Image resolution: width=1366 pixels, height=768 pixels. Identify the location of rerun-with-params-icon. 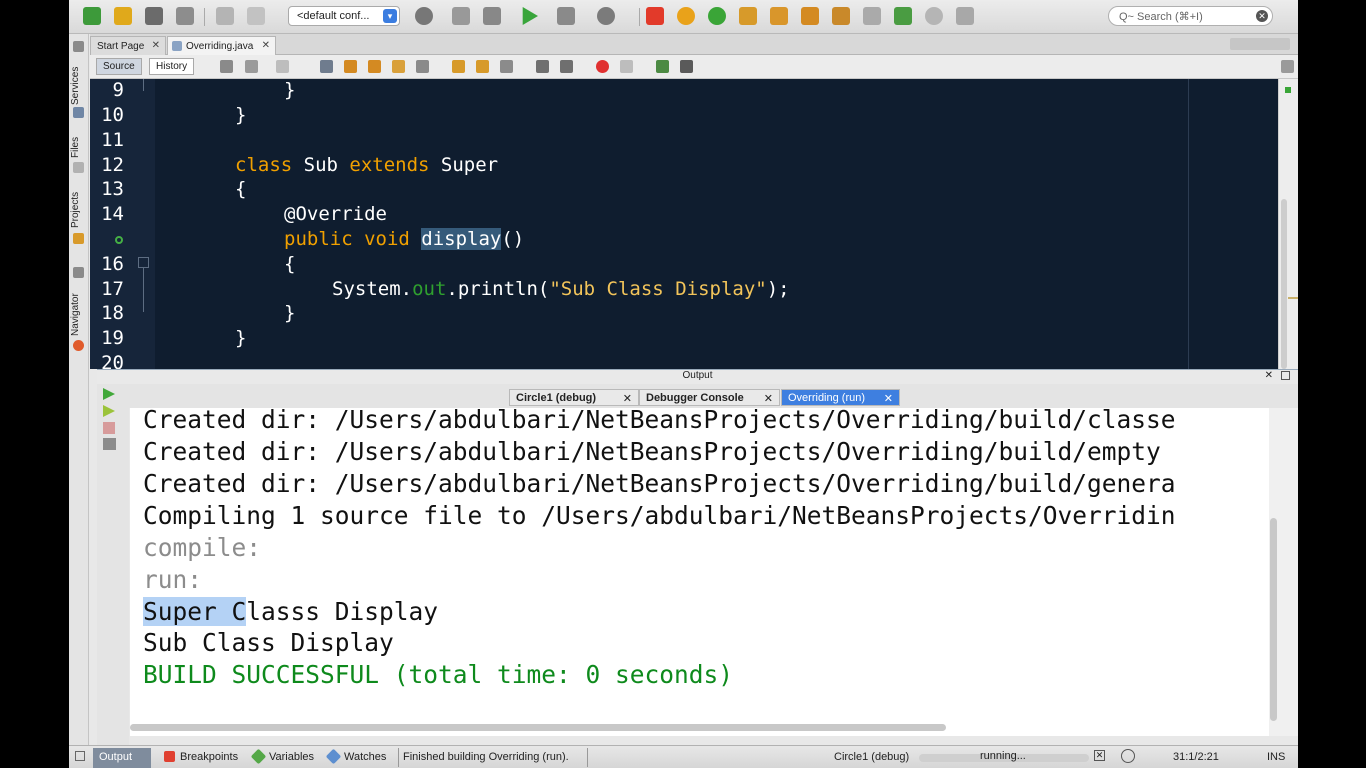
(109, 411).